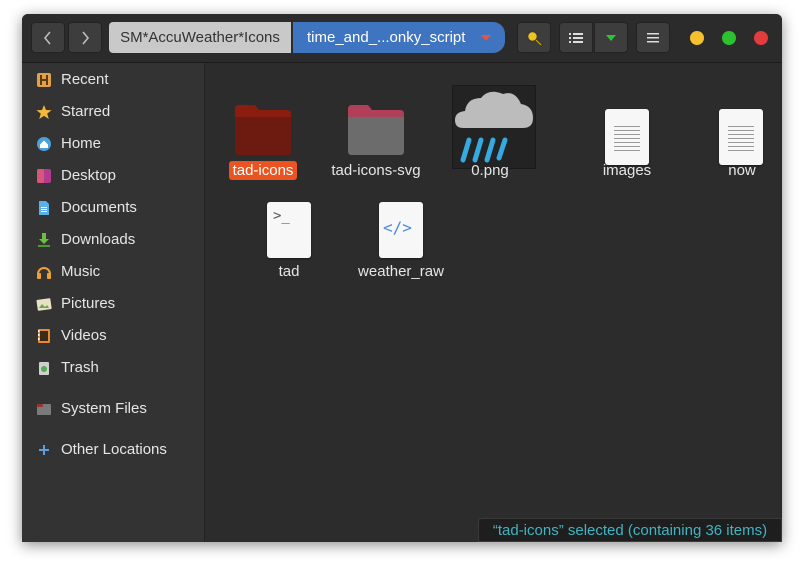  I want to click on documents-icon, so click(44, 208).